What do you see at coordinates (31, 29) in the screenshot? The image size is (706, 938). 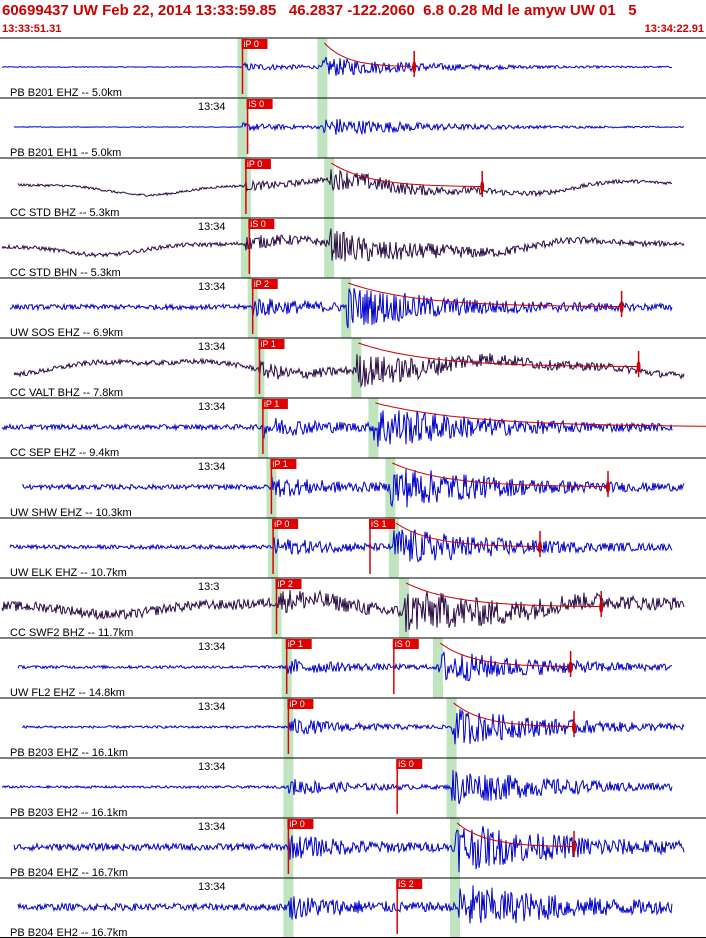 I see `start-time: 13:33:51.31` at bounding box center [31, 29].